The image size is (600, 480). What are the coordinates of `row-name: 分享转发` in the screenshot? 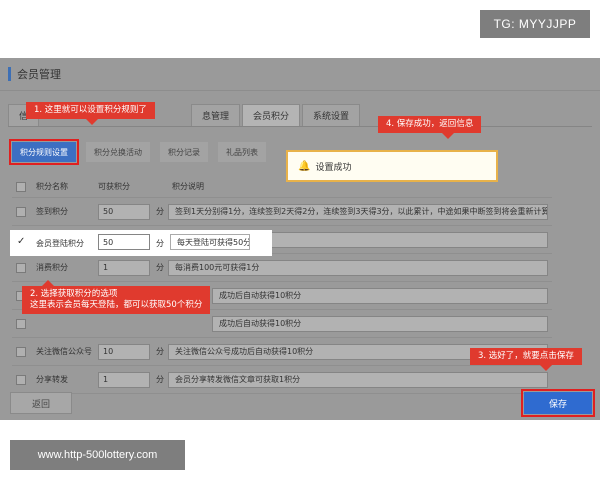 It's located at (52, 379).